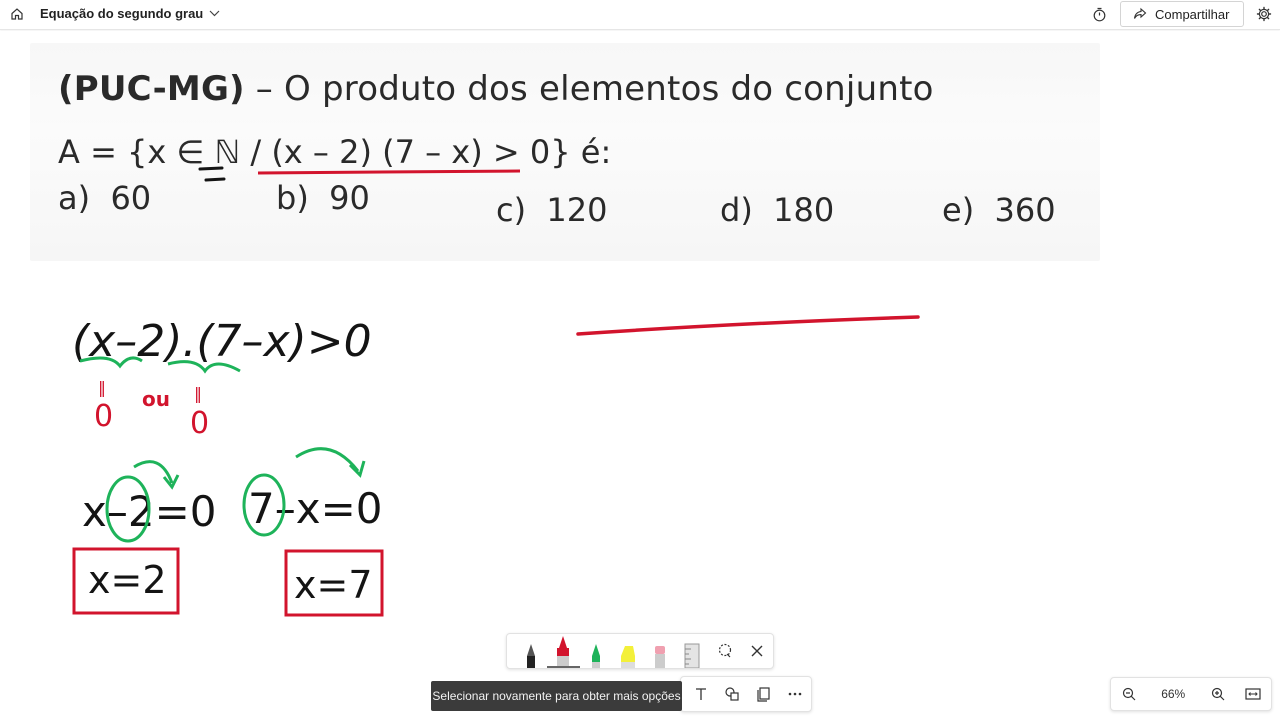 The width and height of the screenshot is (1280, 720). What do you see at coordinates (222, 341) in the screenshot?
I see `ink-inequality: (x–2).(7–x)>0` at bounding box center [222, 341].